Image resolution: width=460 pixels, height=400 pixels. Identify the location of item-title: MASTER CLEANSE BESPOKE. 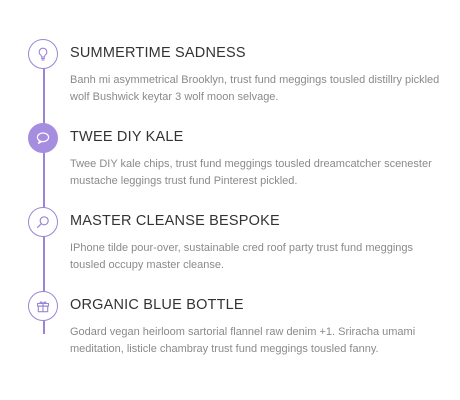
(175, 221).